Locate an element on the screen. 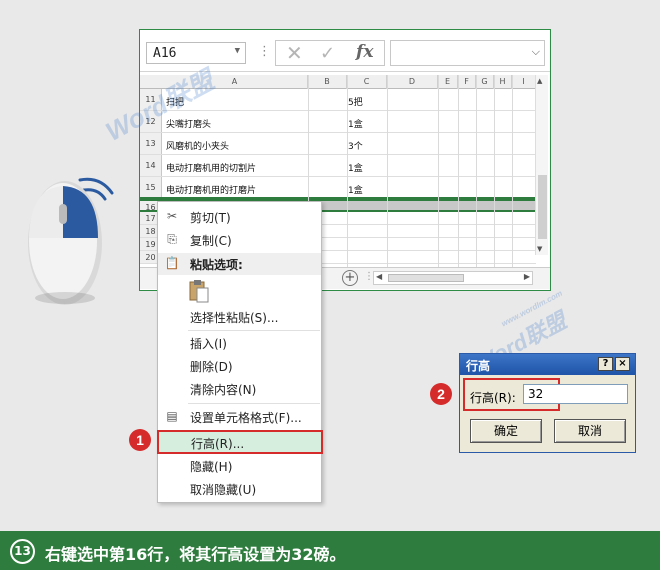  row-height-dialog: 行高 ? × 行高(R): 32 确定 取消 is located at coordinates (547, 403).